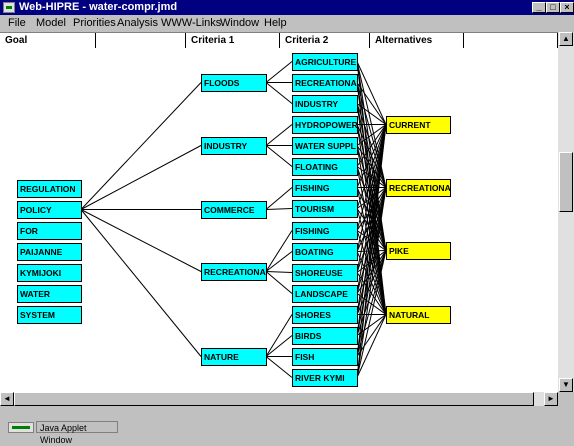 Image resolution: width=574 pixels, height=446 pixels. I want to click on goal-node-label: POLICY, so click(36, 210).